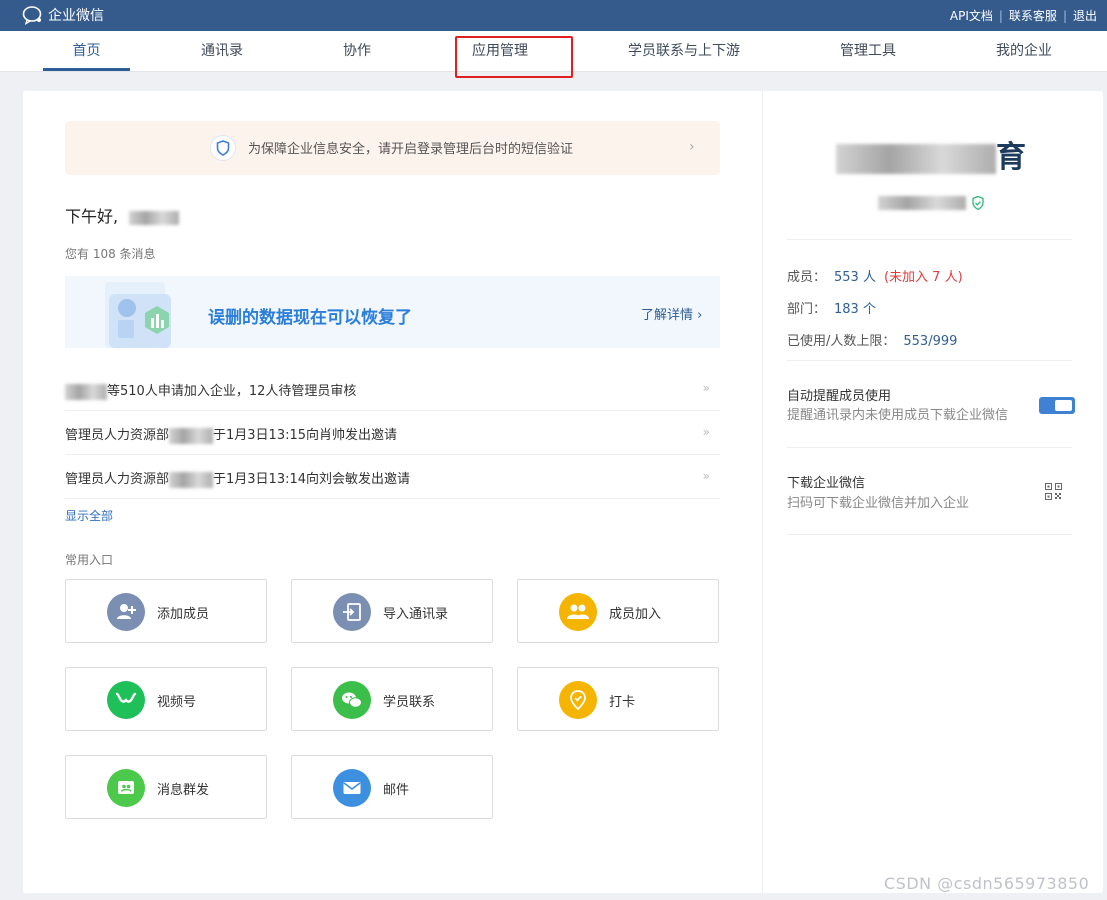 Image resolution: width=1107 pixels, height=900 pixels. What do you see at coordinates (807, 277) in the screenshot?
I see `members-label: 成员：` at bounding box center [807, 277].